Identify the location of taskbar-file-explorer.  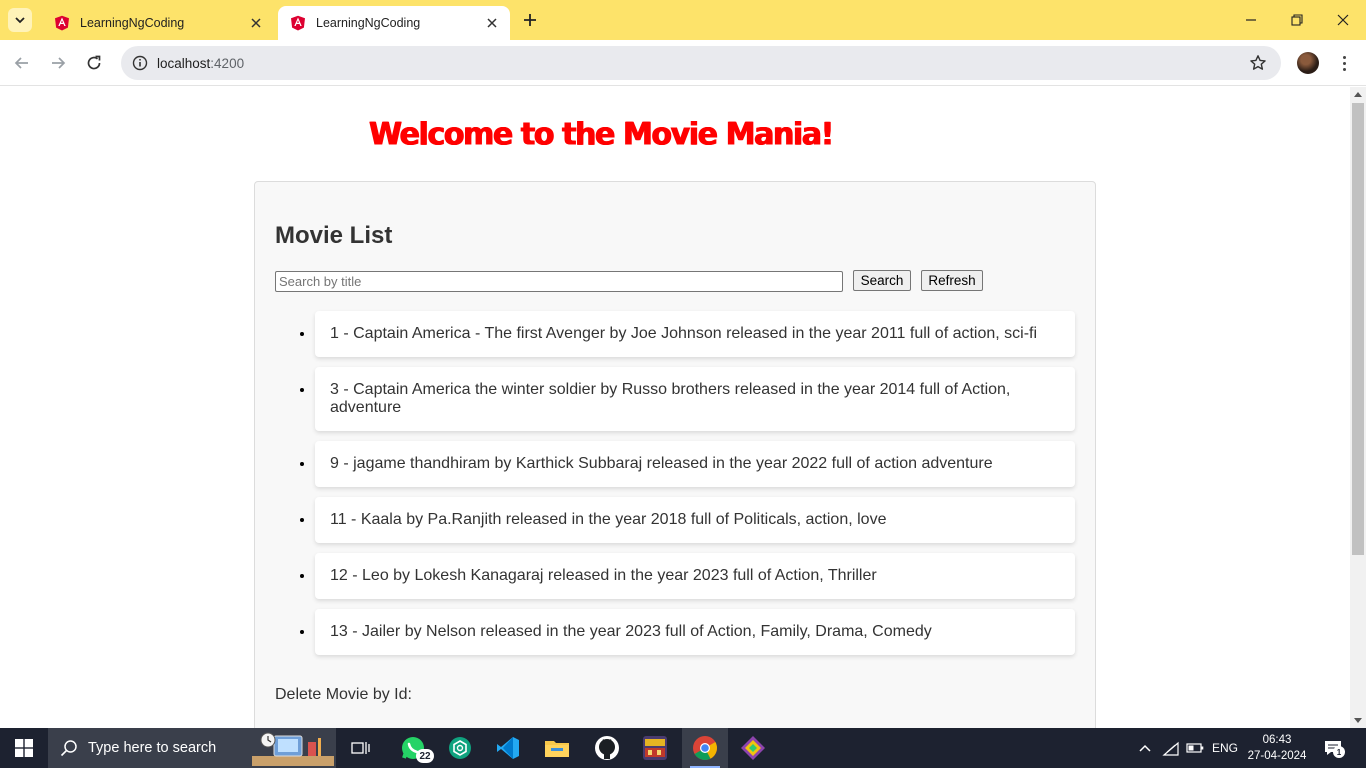
(557, 748).